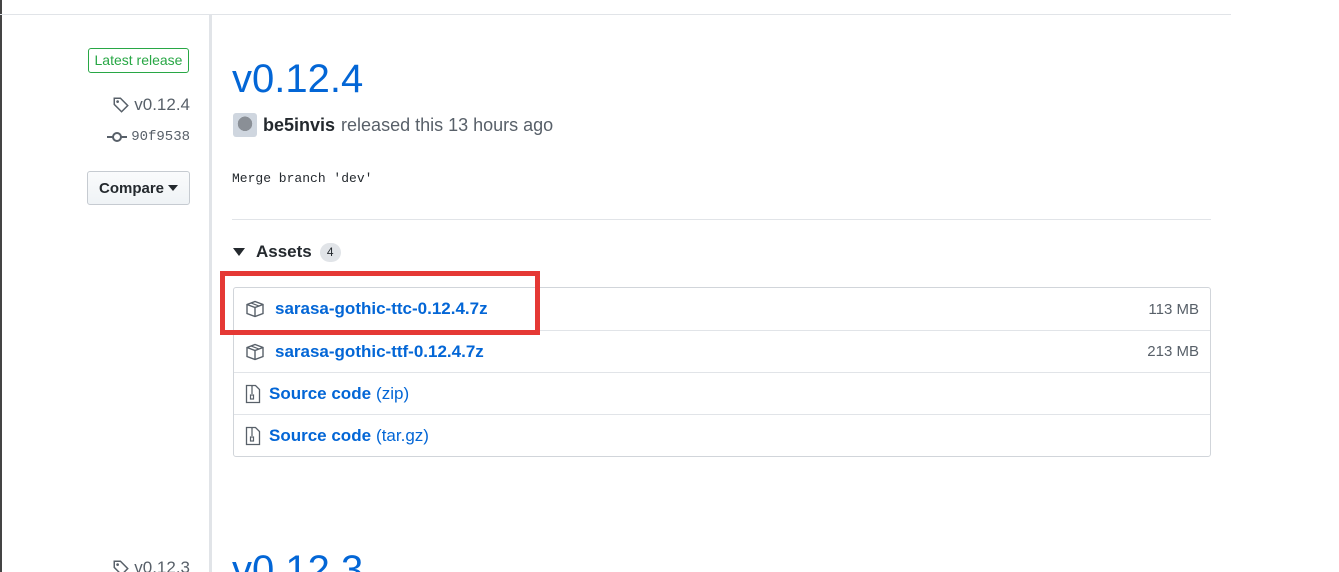  I want to click on author-avatar, so click(245, 125).